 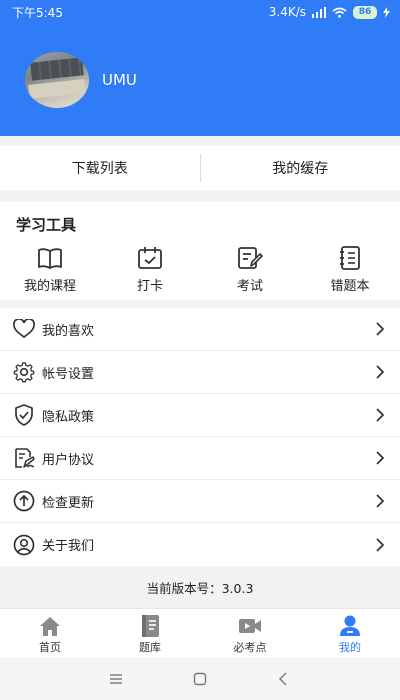 What do you see at coordinates (250, 258) in the screenshot?
I see `exam-edit-icon` at bounding box center [250, 258].